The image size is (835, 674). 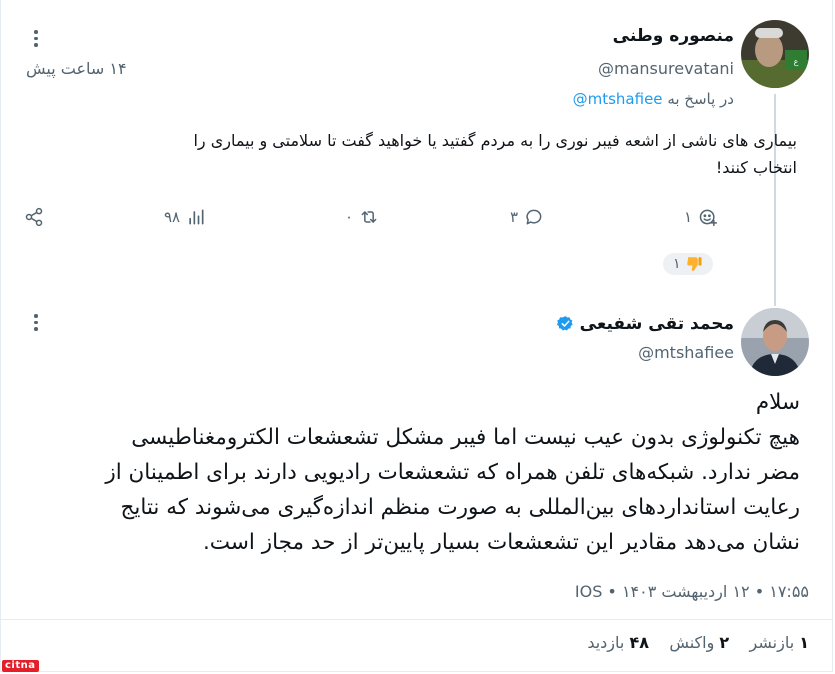 What do you see at coordinates (700, 99) in the screenshot?
I see `reply-prefix: در پاسخ به` at bounding box center [700, 99].